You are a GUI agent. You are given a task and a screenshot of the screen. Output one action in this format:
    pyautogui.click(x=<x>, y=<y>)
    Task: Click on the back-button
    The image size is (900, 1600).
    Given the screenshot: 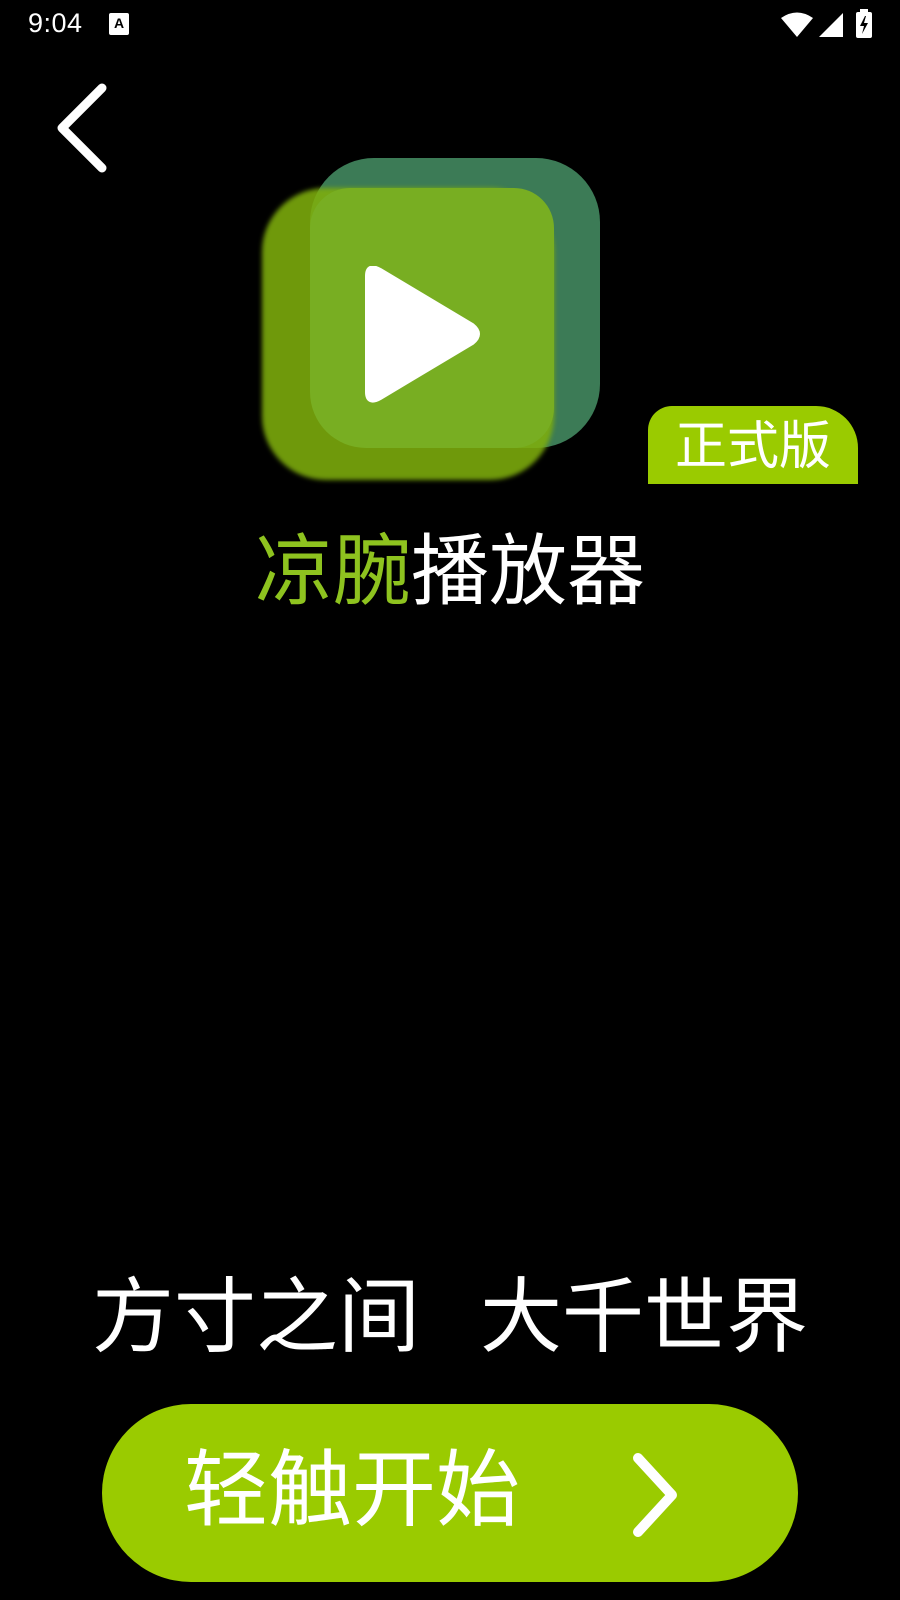 What is the action you would take?
    pyautogui.click(x=85, y=128)
    